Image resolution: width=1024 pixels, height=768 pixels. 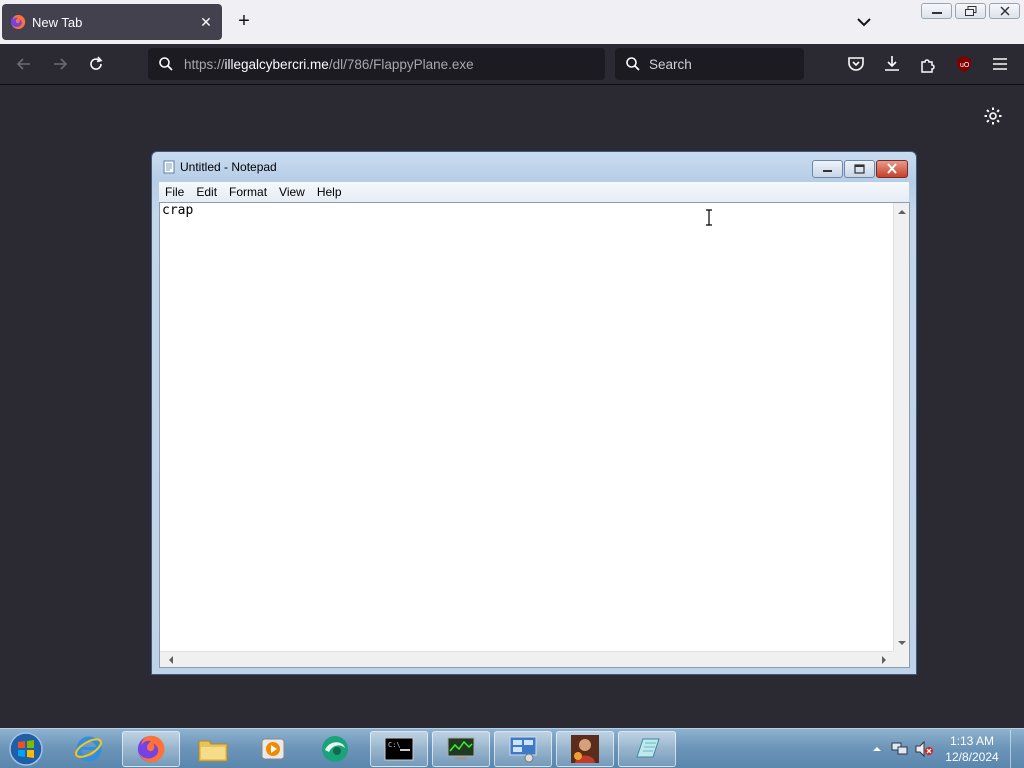 I want to click on internet-explorer-icon, so click(x=88, y=749).